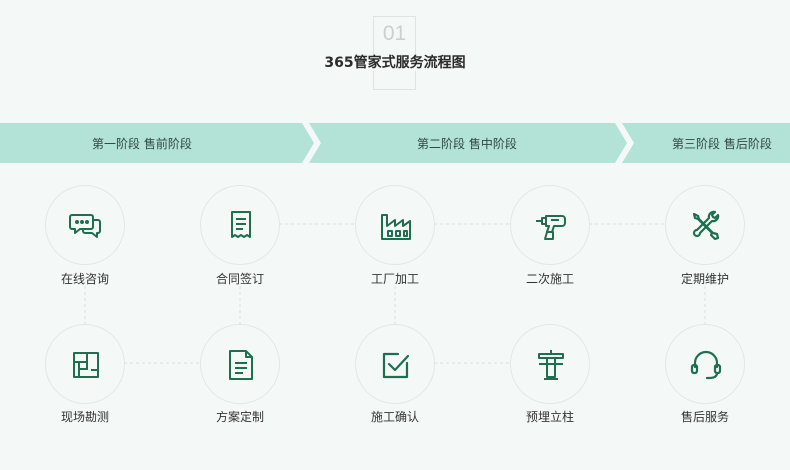 The width and height of the screenshot is (790, 470). I want to click on step-online-consult, so click(85, 225).